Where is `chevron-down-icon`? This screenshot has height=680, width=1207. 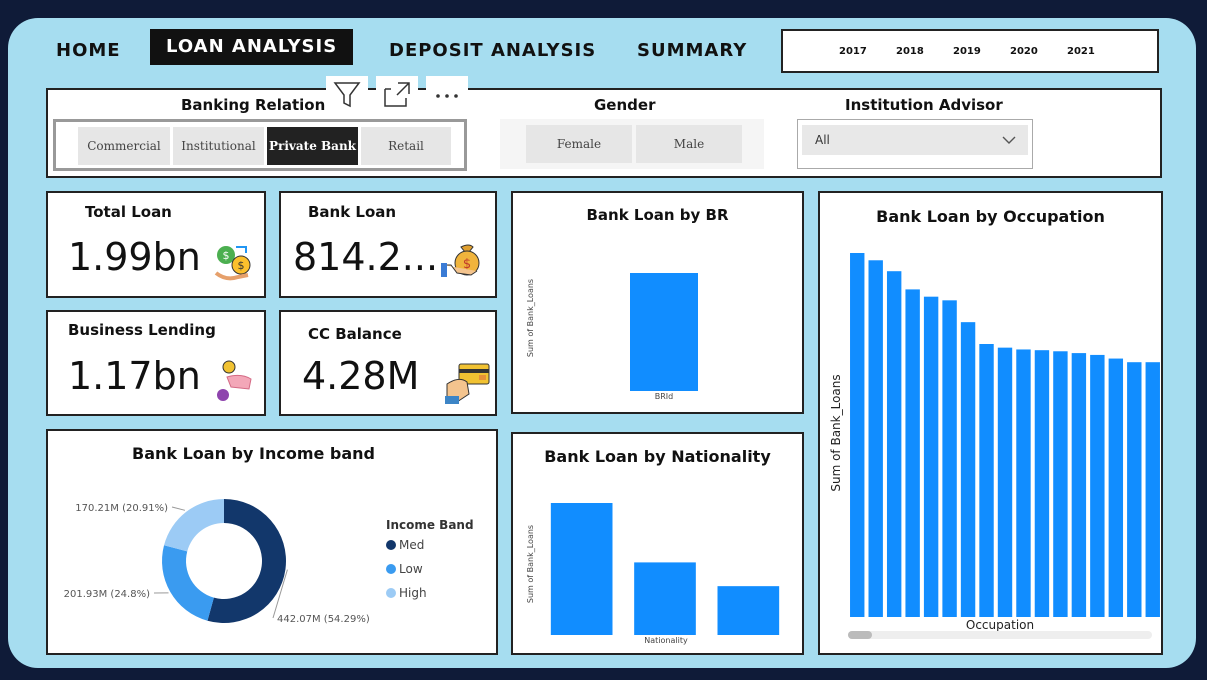 chevron-down-icon is located at coordinates (1009, 140).